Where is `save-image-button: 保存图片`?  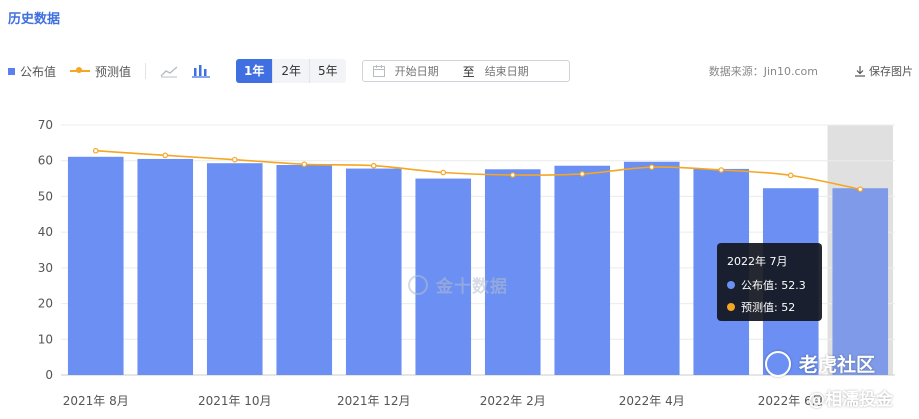
save-image-button: 保存图片 is located at coordinates (883, 71).